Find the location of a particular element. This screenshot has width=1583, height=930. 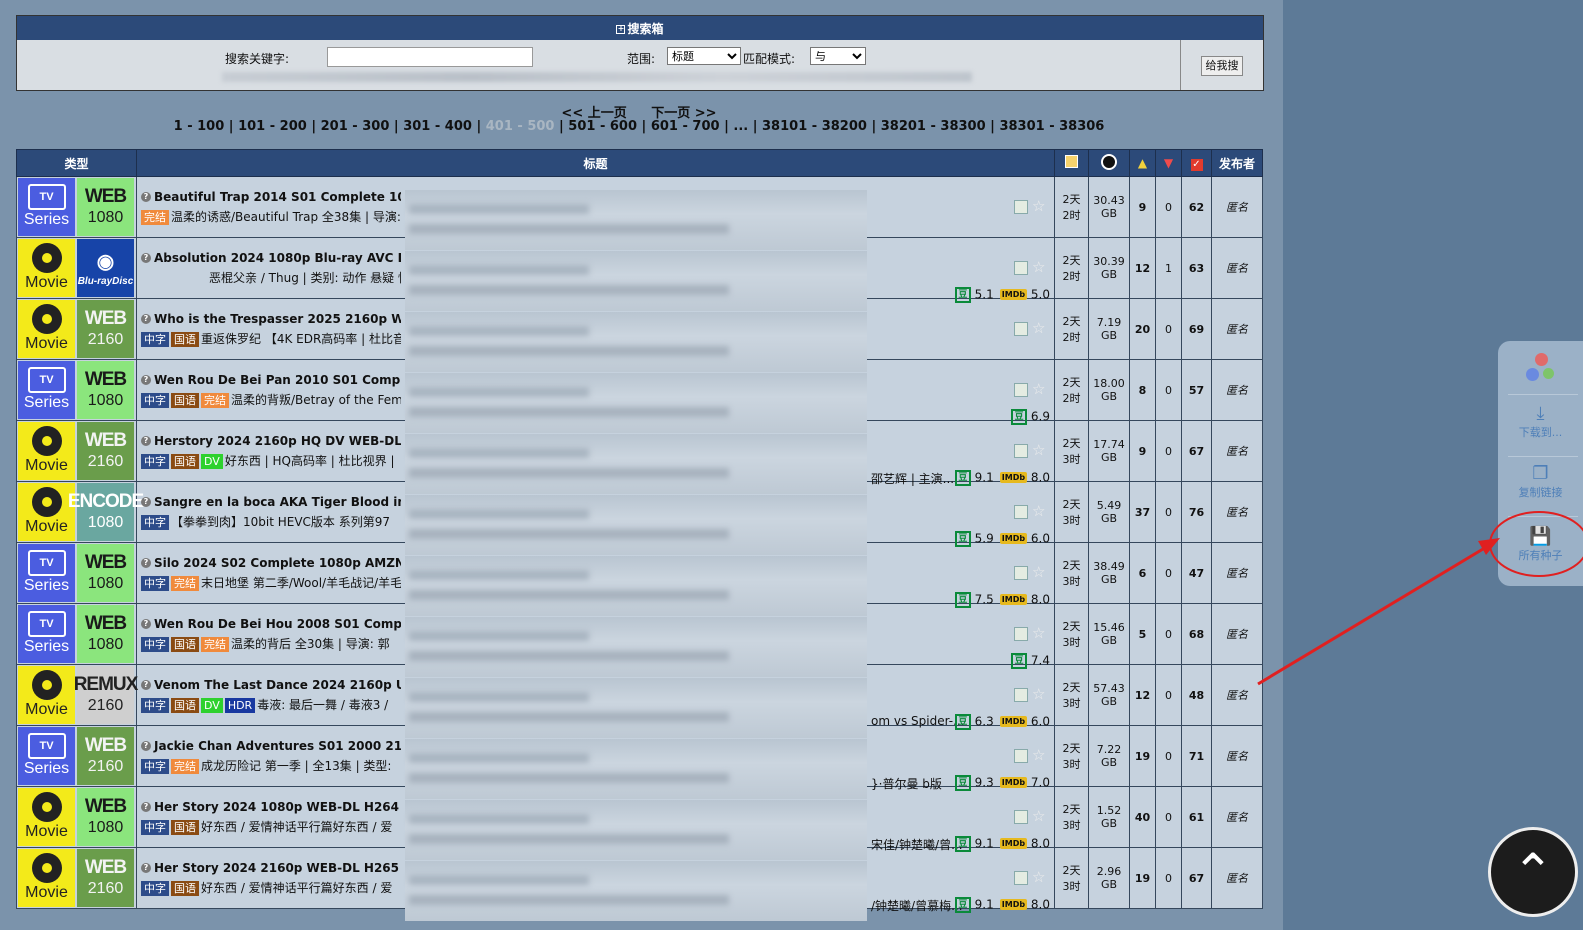

completed-cell: 63 is located at coordinates (1196, 268).